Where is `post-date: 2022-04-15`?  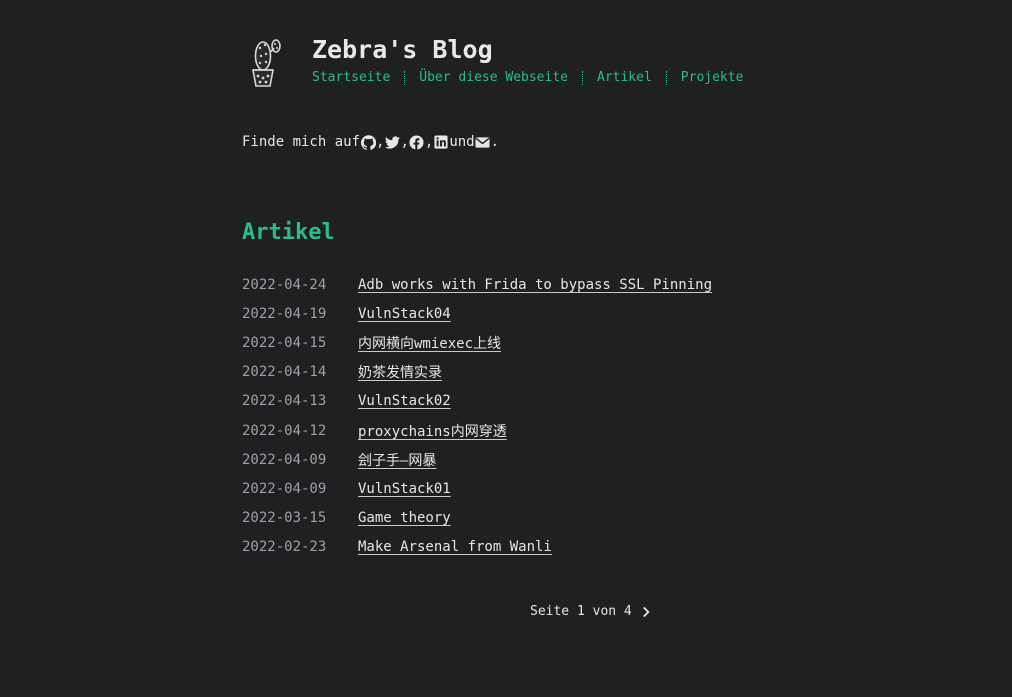
post-date: 2022-04-15 is located at coordinates (284, 342).